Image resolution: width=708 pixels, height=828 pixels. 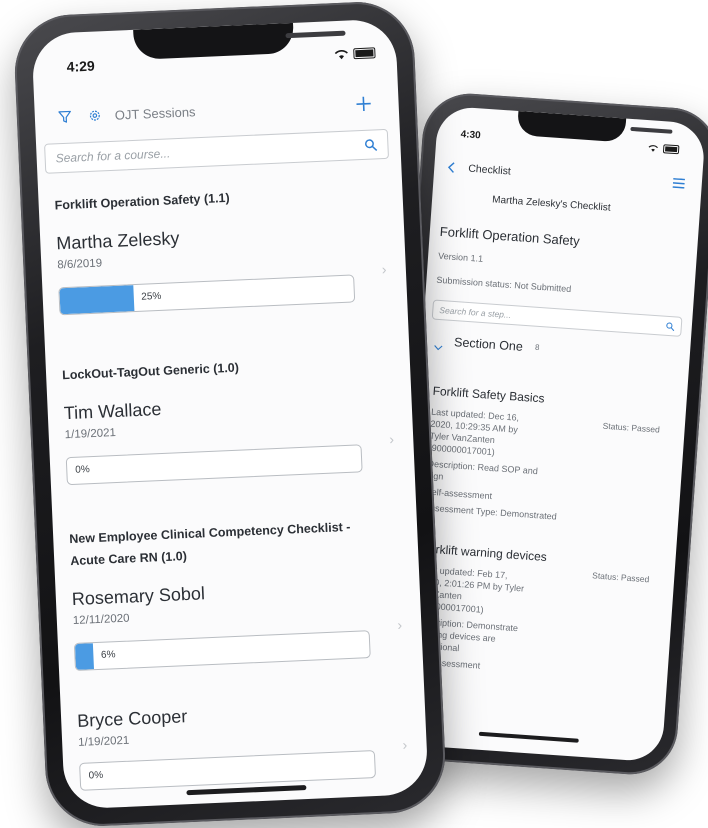 I want to click on section-title: Section One, so click(x=489, y=344).